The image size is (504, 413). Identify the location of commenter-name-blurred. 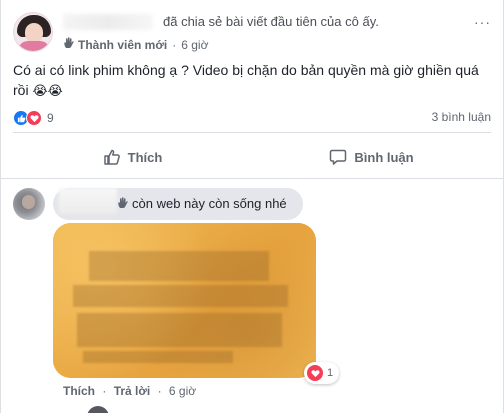
(88, 201).